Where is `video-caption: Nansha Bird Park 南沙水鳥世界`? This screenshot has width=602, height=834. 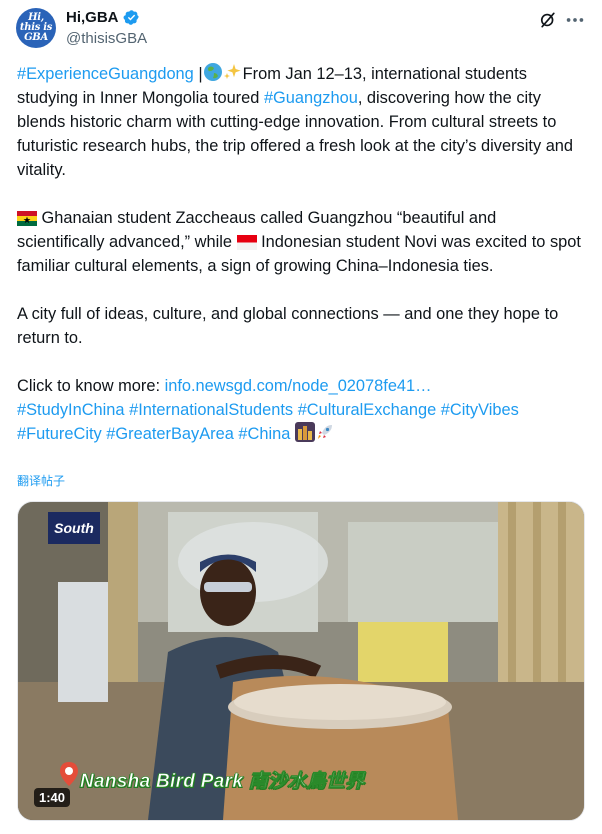 video-caption: Nansha Bird Park 南沙水鳥世界 is located at coordinates (222, 782).